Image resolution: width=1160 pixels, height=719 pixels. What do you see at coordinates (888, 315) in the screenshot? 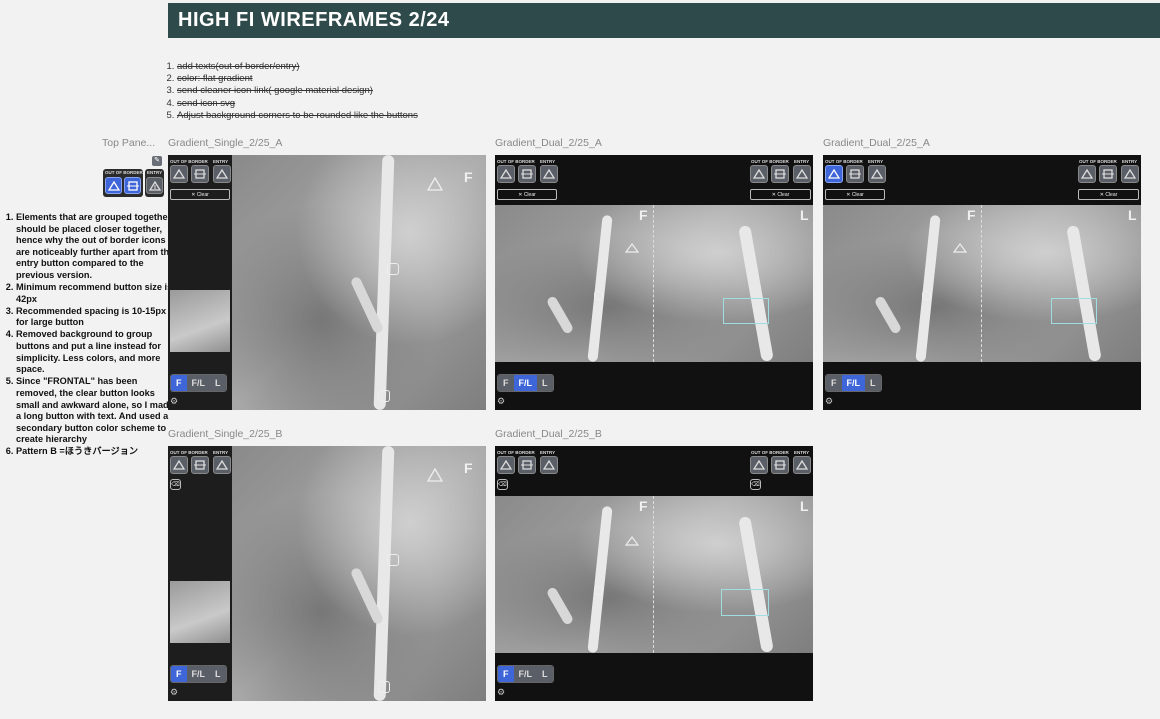
I see `vessel` at bounding box center [888, 315].